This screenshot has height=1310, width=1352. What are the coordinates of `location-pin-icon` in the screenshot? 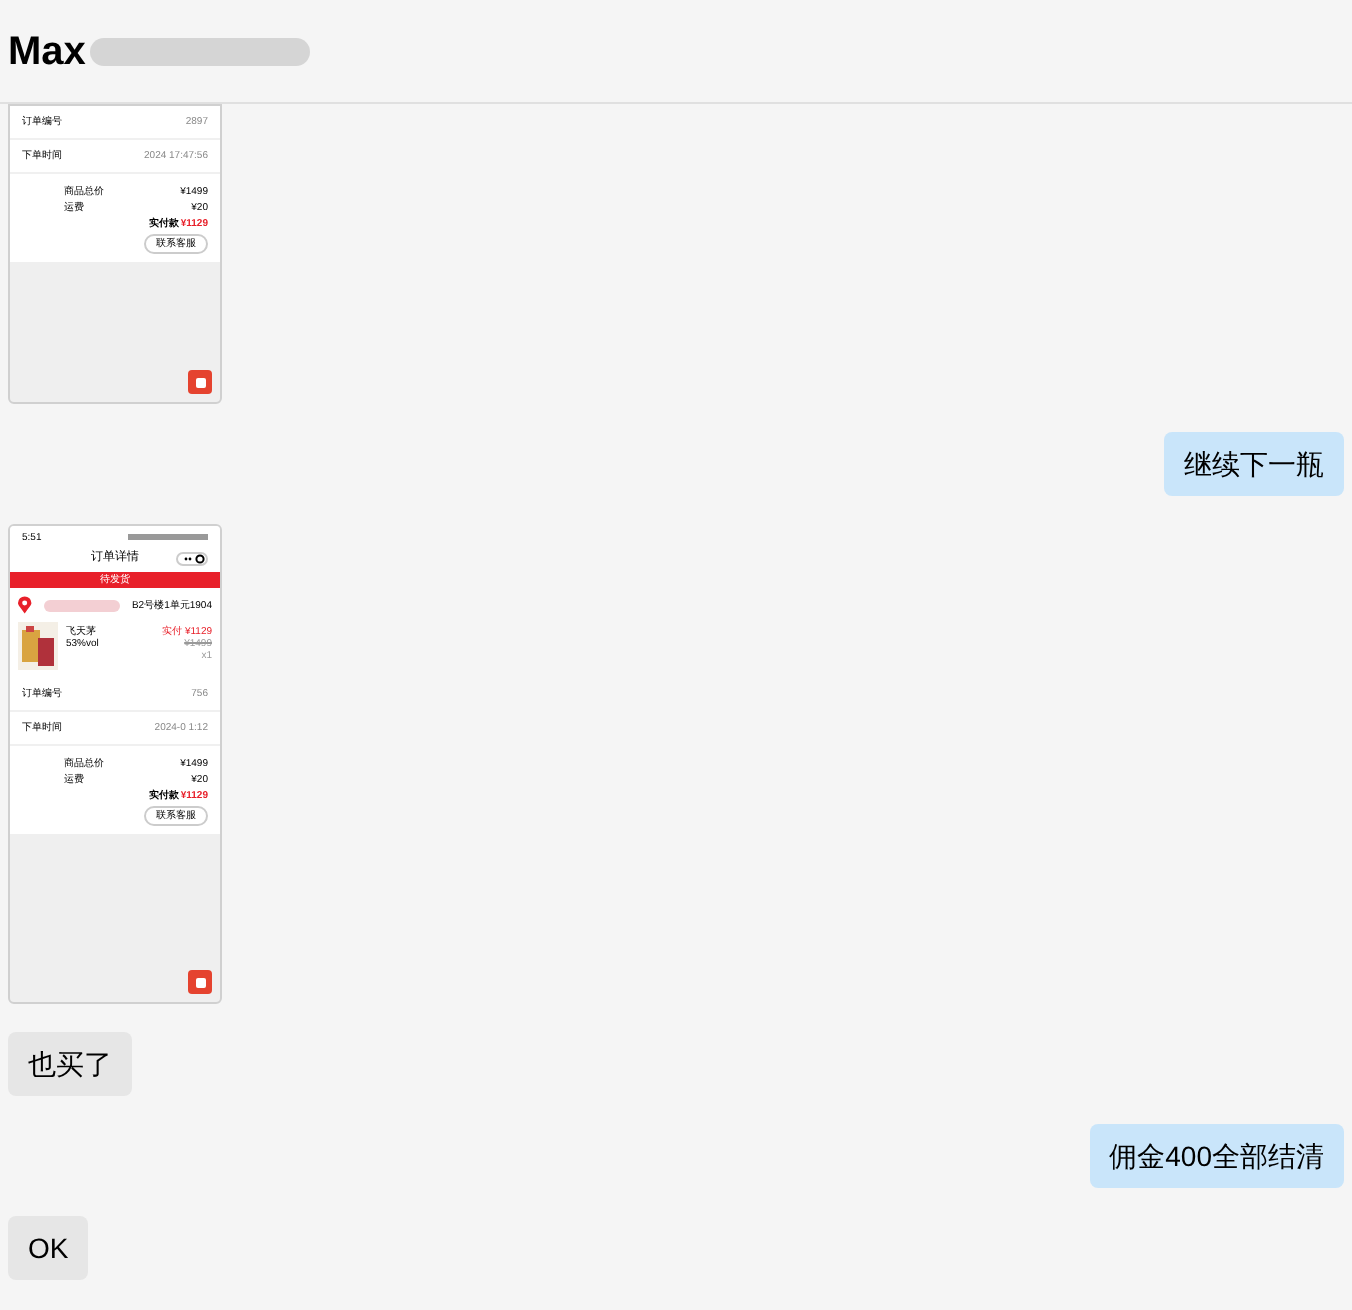 It's located at (25, 605).